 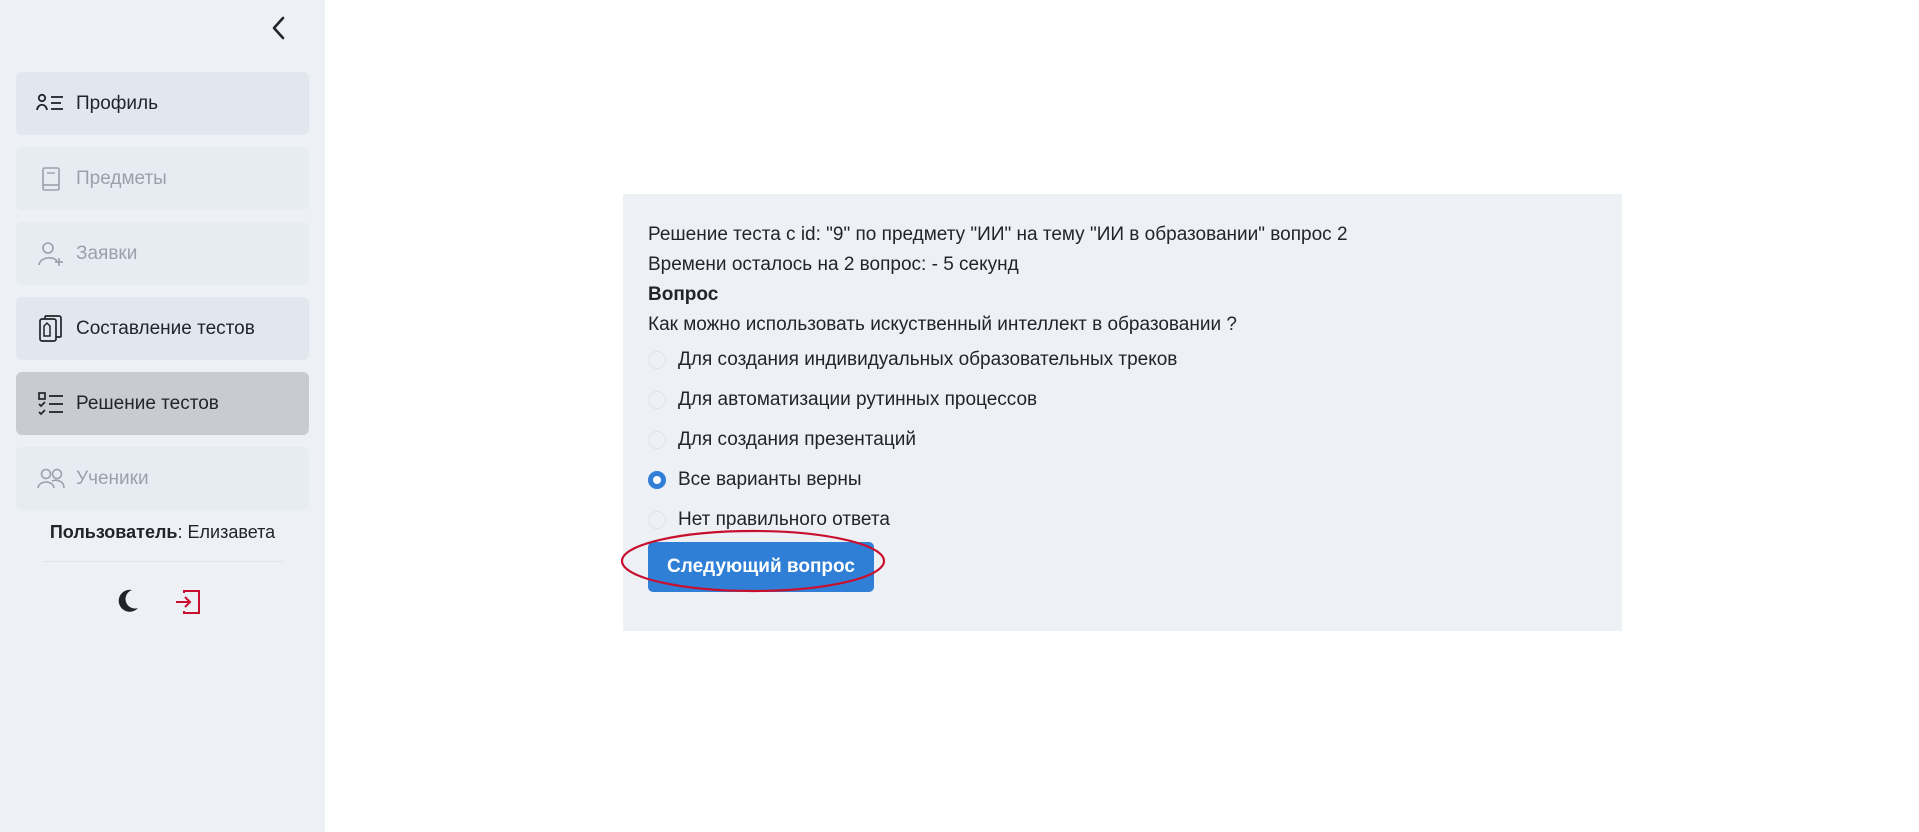 What do you see at coordinates (1122, 400) in the screenshot?
I see `answer-option: Для автоматизации рутинных процессов` at bounding box center [1122, 400].